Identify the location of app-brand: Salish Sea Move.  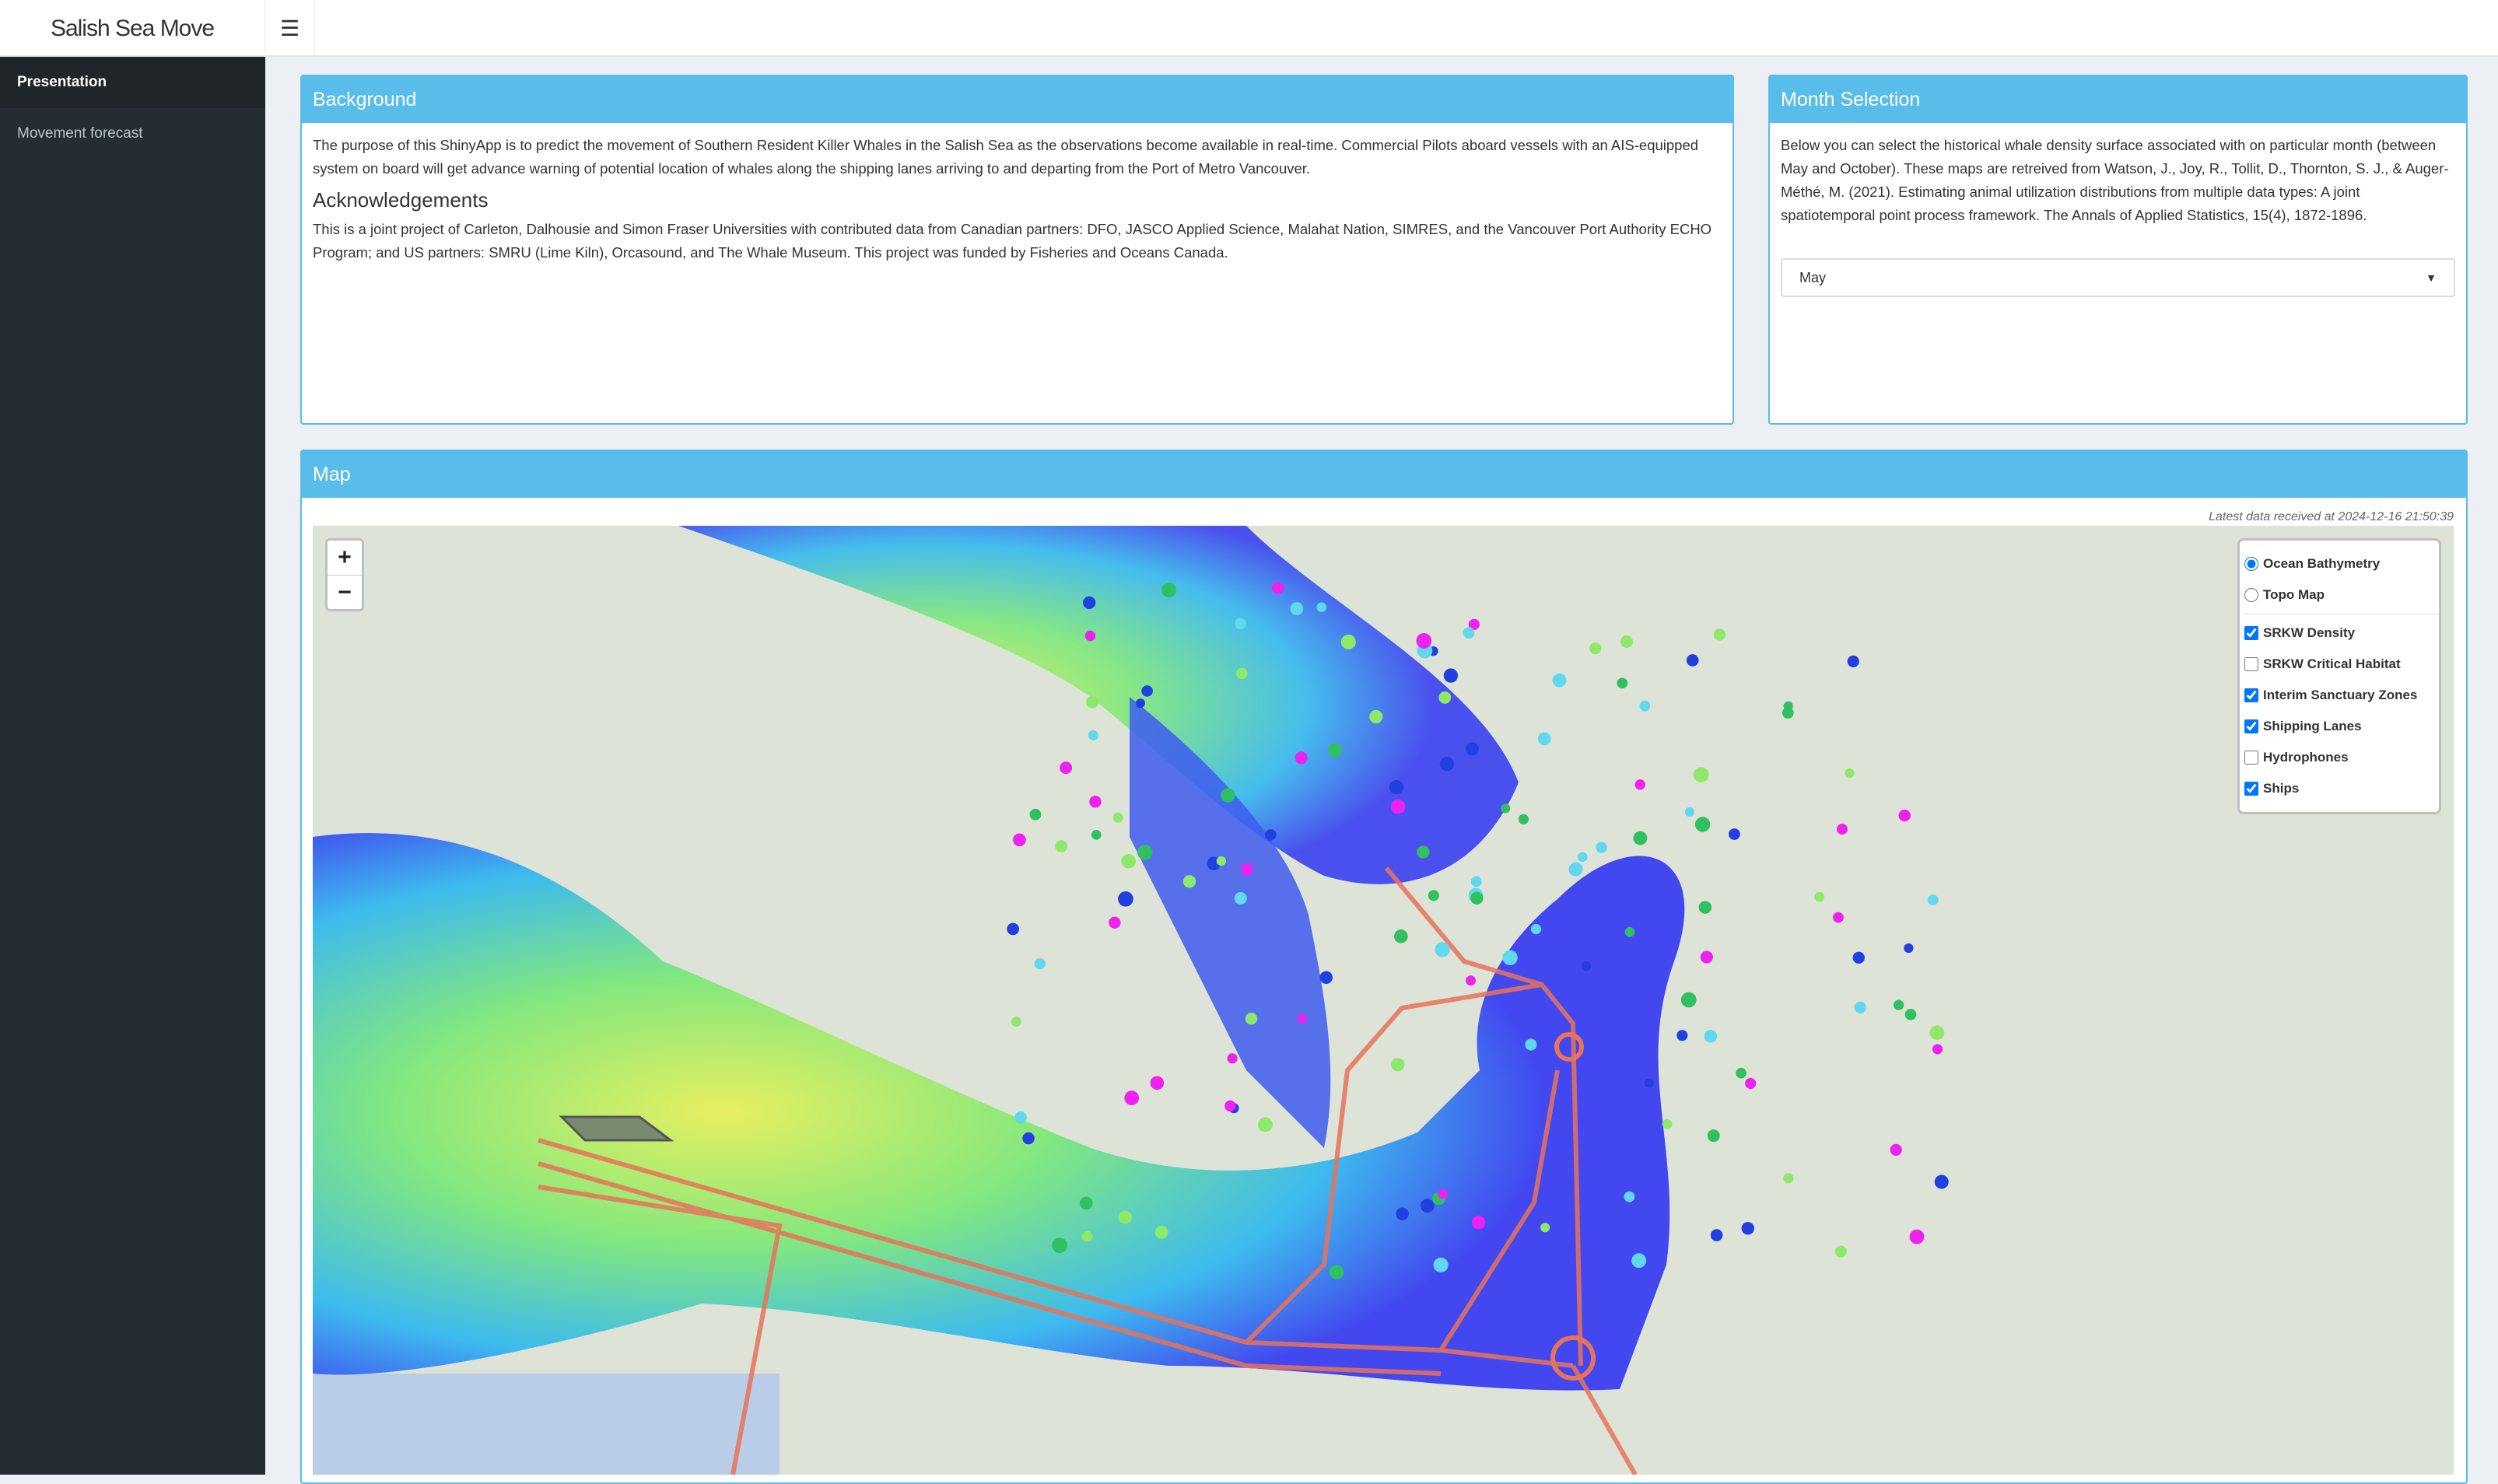
(132, 29).